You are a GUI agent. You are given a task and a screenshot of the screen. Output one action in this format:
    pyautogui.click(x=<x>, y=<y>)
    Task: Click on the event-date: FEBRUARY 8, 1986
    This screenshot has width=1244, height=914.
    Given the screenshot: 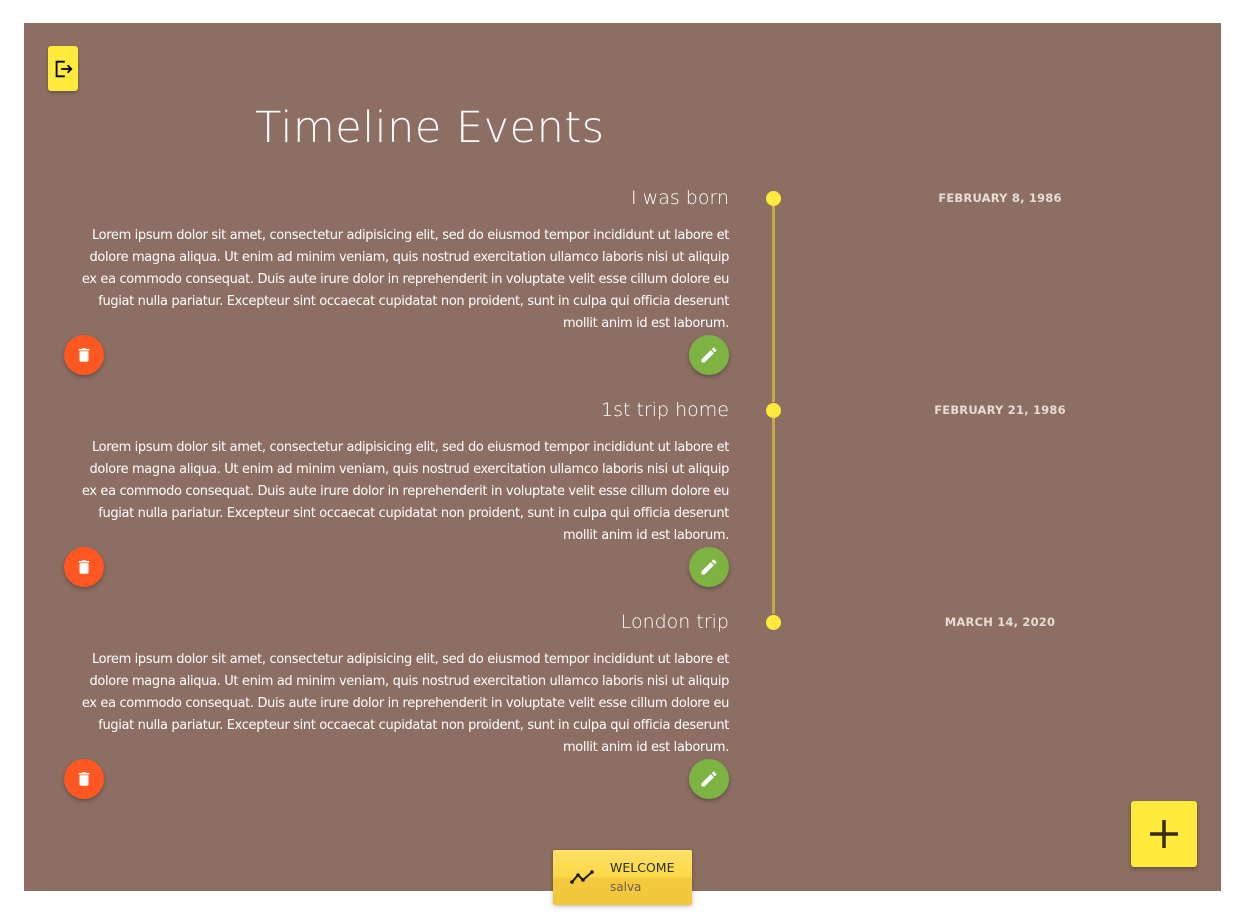 What is the action you would take?
    pyautogui.click(x=1000, y=198)
    